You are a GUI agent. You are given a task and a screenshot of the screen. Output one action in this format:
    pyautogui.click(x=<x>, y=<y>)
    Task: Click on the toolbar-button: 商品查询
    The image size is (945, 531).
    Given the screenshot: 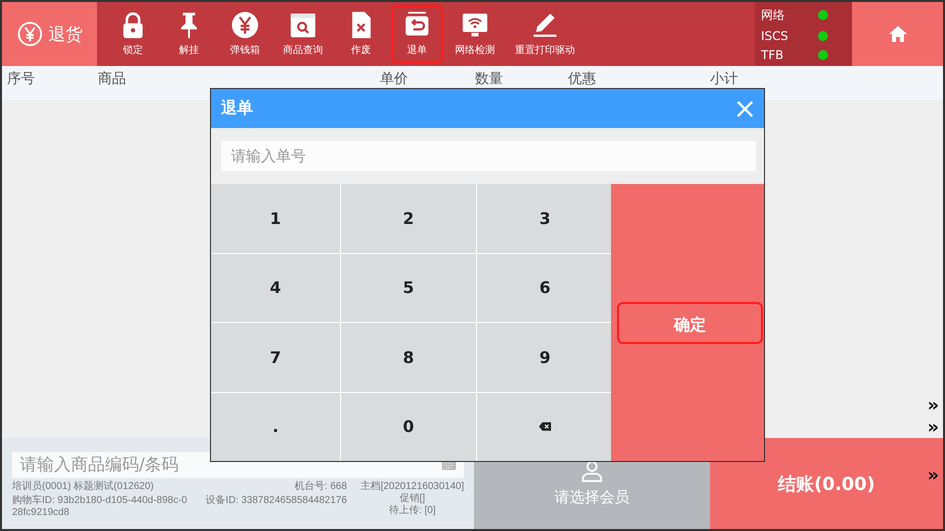 What is the action you would take?
    pyautogui.click(x=303, y=34)
    